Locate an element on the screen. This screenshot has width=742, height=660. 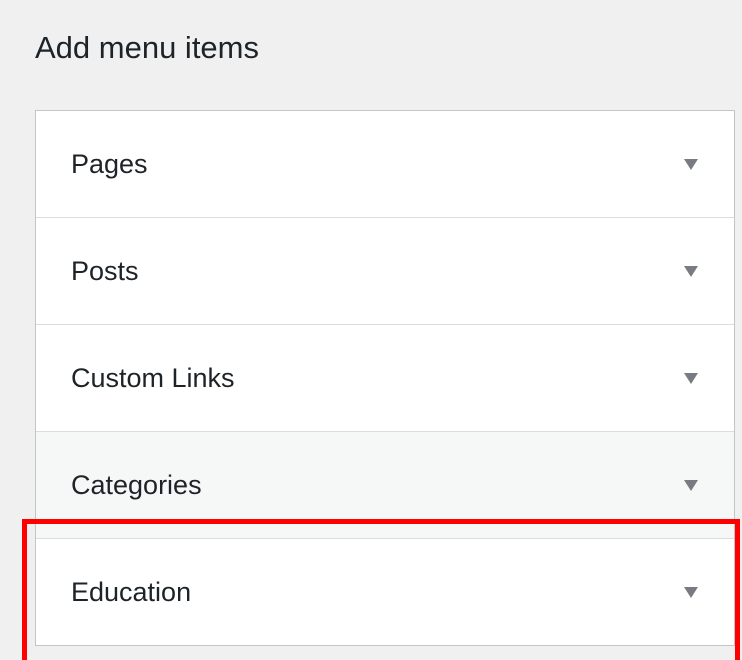
section-label-posts: Posts is located at coordinates (105, 271).